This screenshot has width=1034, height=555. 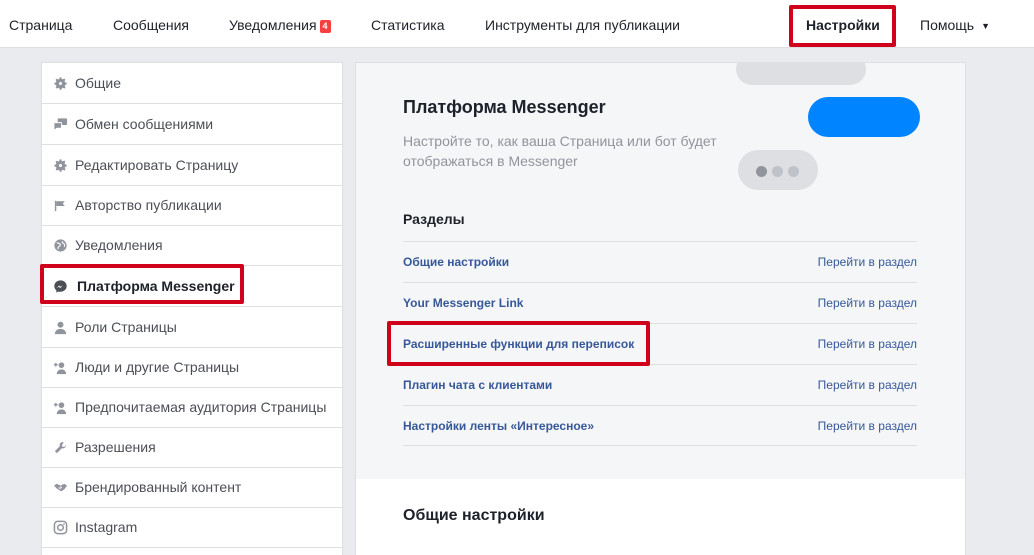 I want to click on sidebar-item-label: Люди и другие Страницы, so click(x=157, y=367).